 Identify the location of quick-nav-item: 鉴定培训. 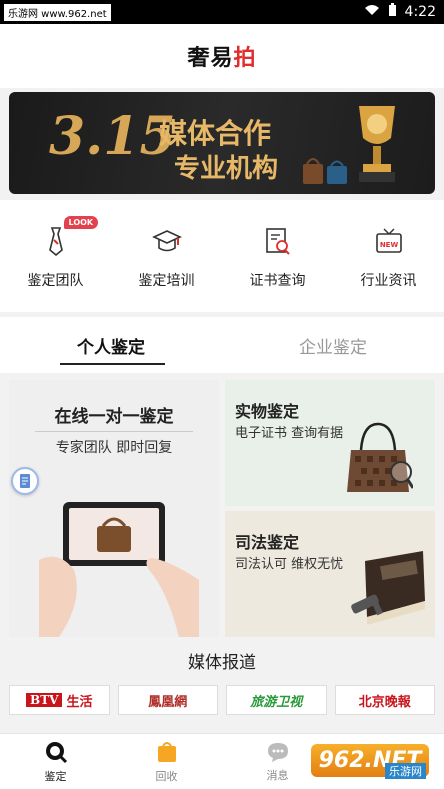
(167, 257).